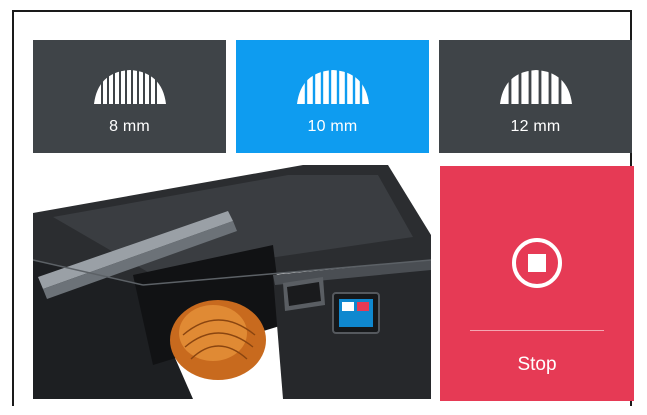 Image resolution: width=647 pixels, height=415 pixels. I want to click on thickness-label: 8 mm, so click(129, 126).